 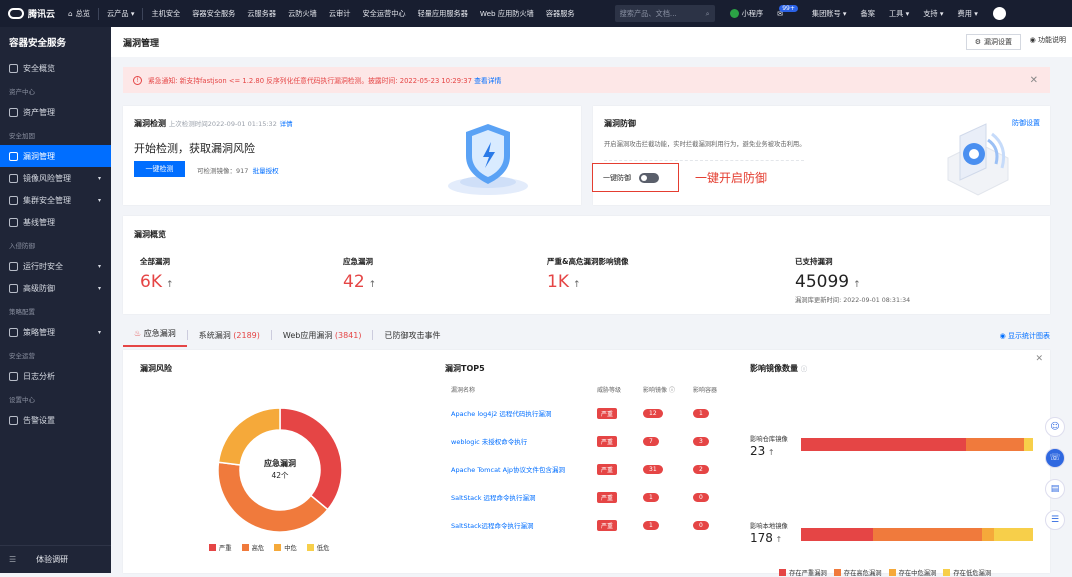 I want to click on avatar, so click(x=999, y=13).